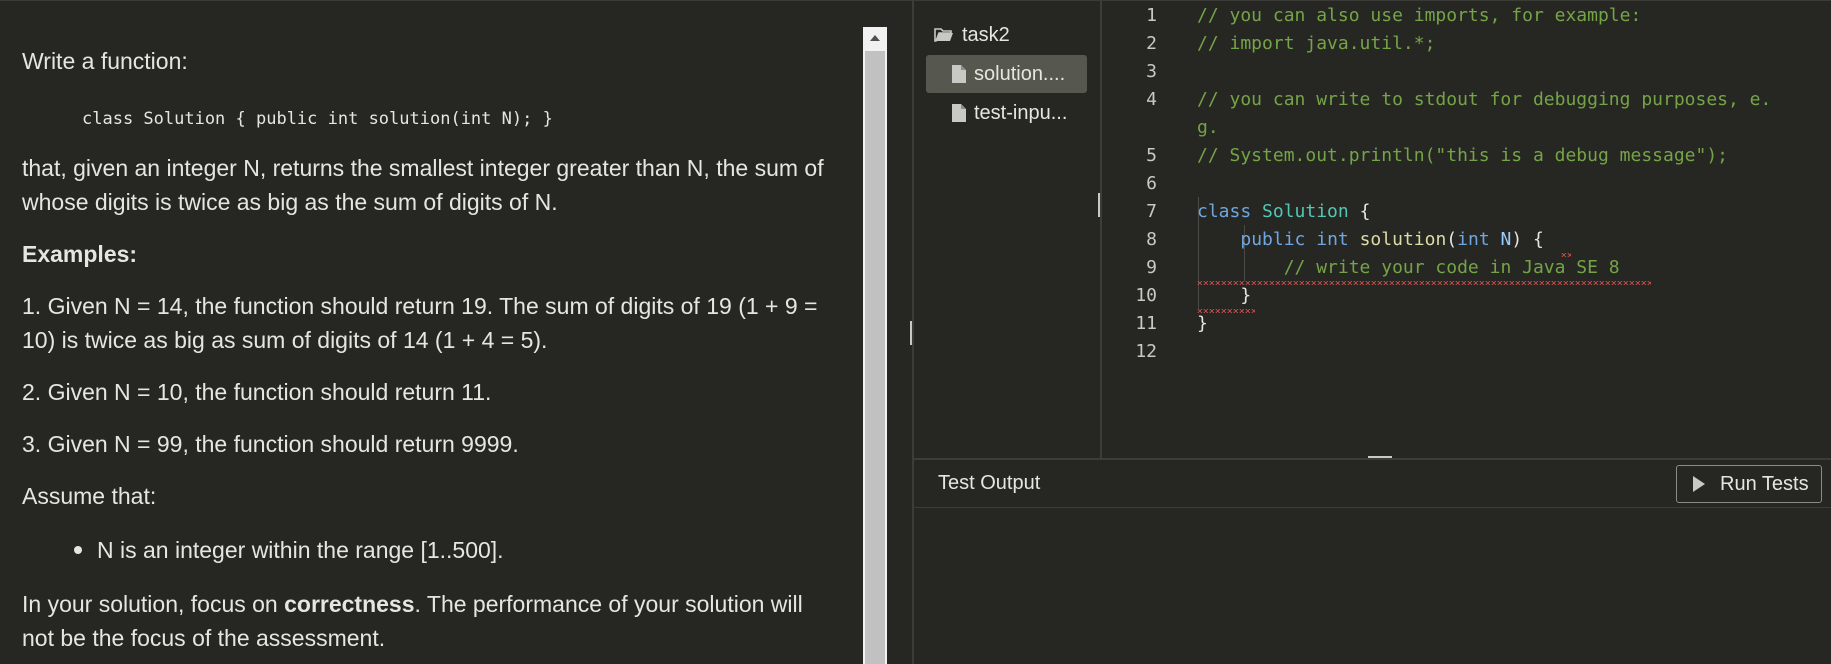 The height and width of the screenshot is (664, 1831). What do you see at coordinates (1208, 127) in the screenshot?
I see `code-text: g.` at bounding box center [1208, 127].